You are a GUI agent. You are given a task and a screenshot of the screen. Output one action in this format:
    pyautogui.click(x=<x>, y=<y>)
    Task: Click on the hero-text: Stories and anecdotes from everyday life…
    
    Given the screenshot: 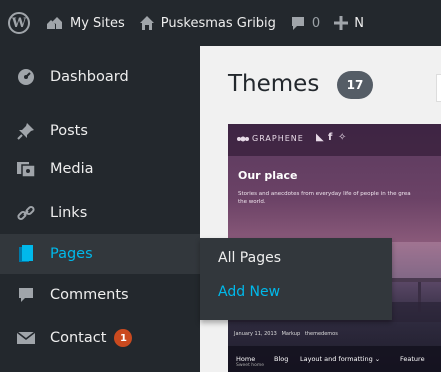 What is the action you would take?
    pyautogui.click(x=339, y=198)
    